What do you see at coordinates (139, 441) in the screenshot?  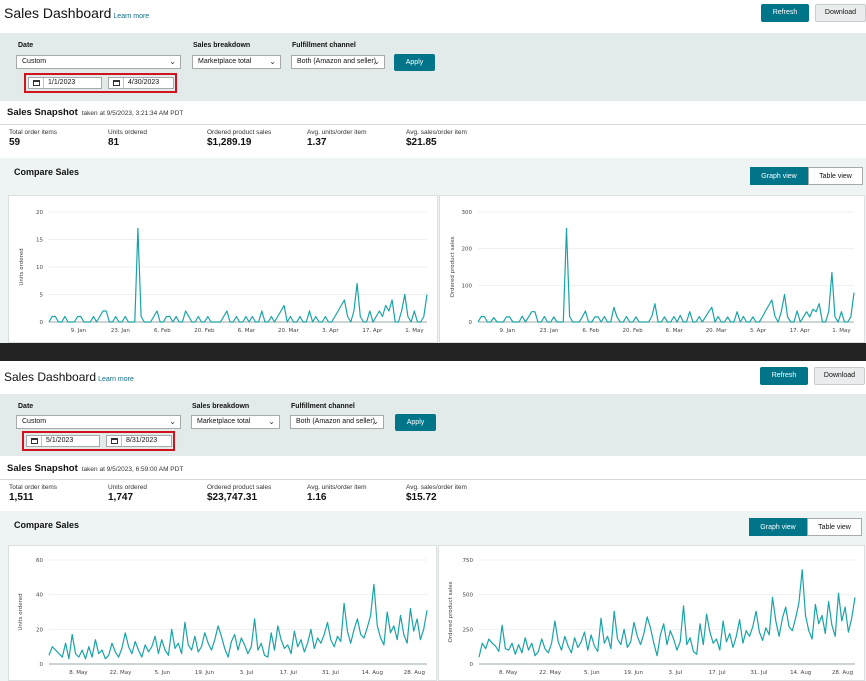 I see `end-date-input: 8/31/2023` at bounding box center [139, 441].